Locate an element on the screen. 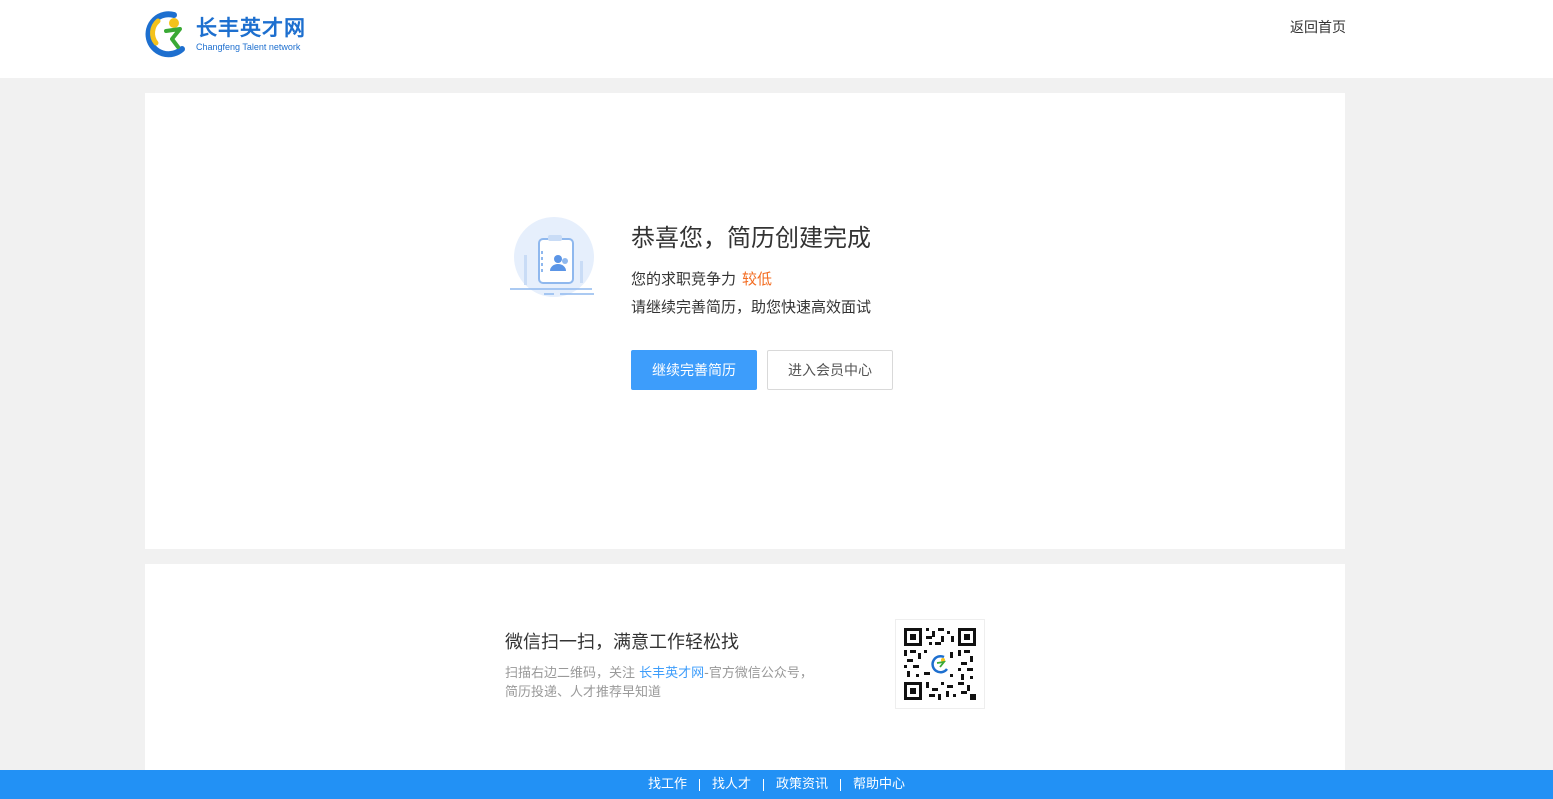 This screenshot has height=799, width=1553. competitiveness-level: 较低 is located at coordinates (757, 279).